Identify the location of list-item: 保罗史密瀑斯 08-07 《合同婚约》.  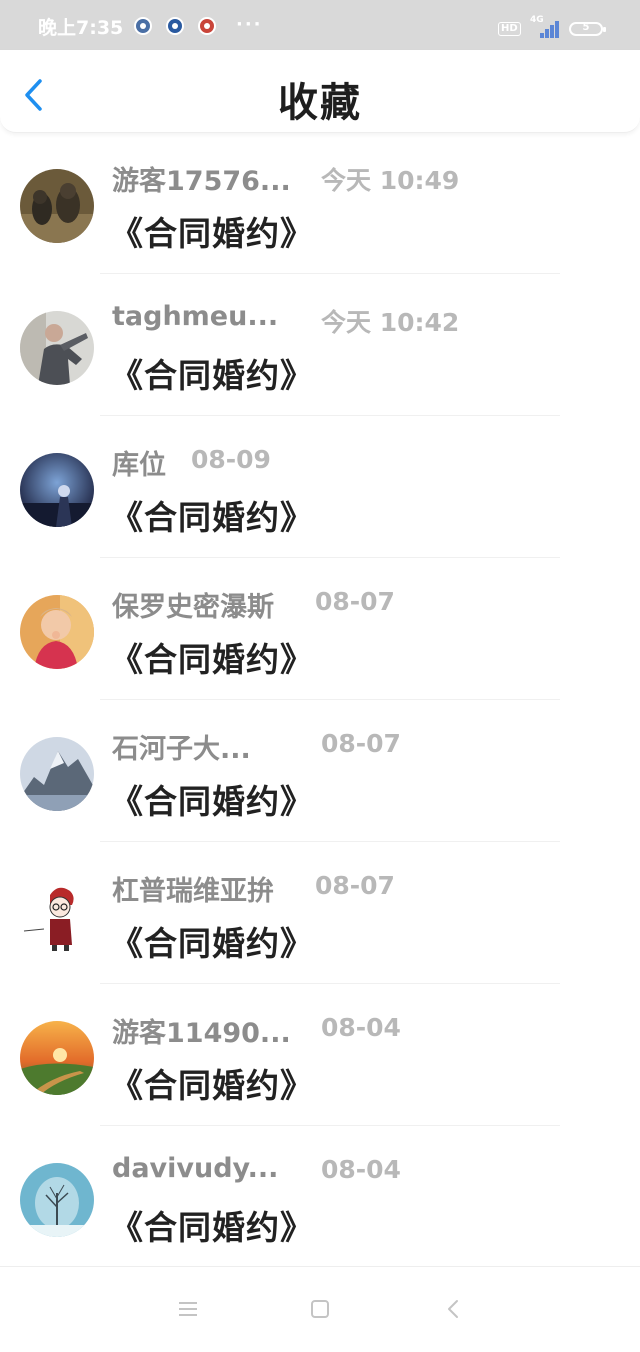
(320, 629).